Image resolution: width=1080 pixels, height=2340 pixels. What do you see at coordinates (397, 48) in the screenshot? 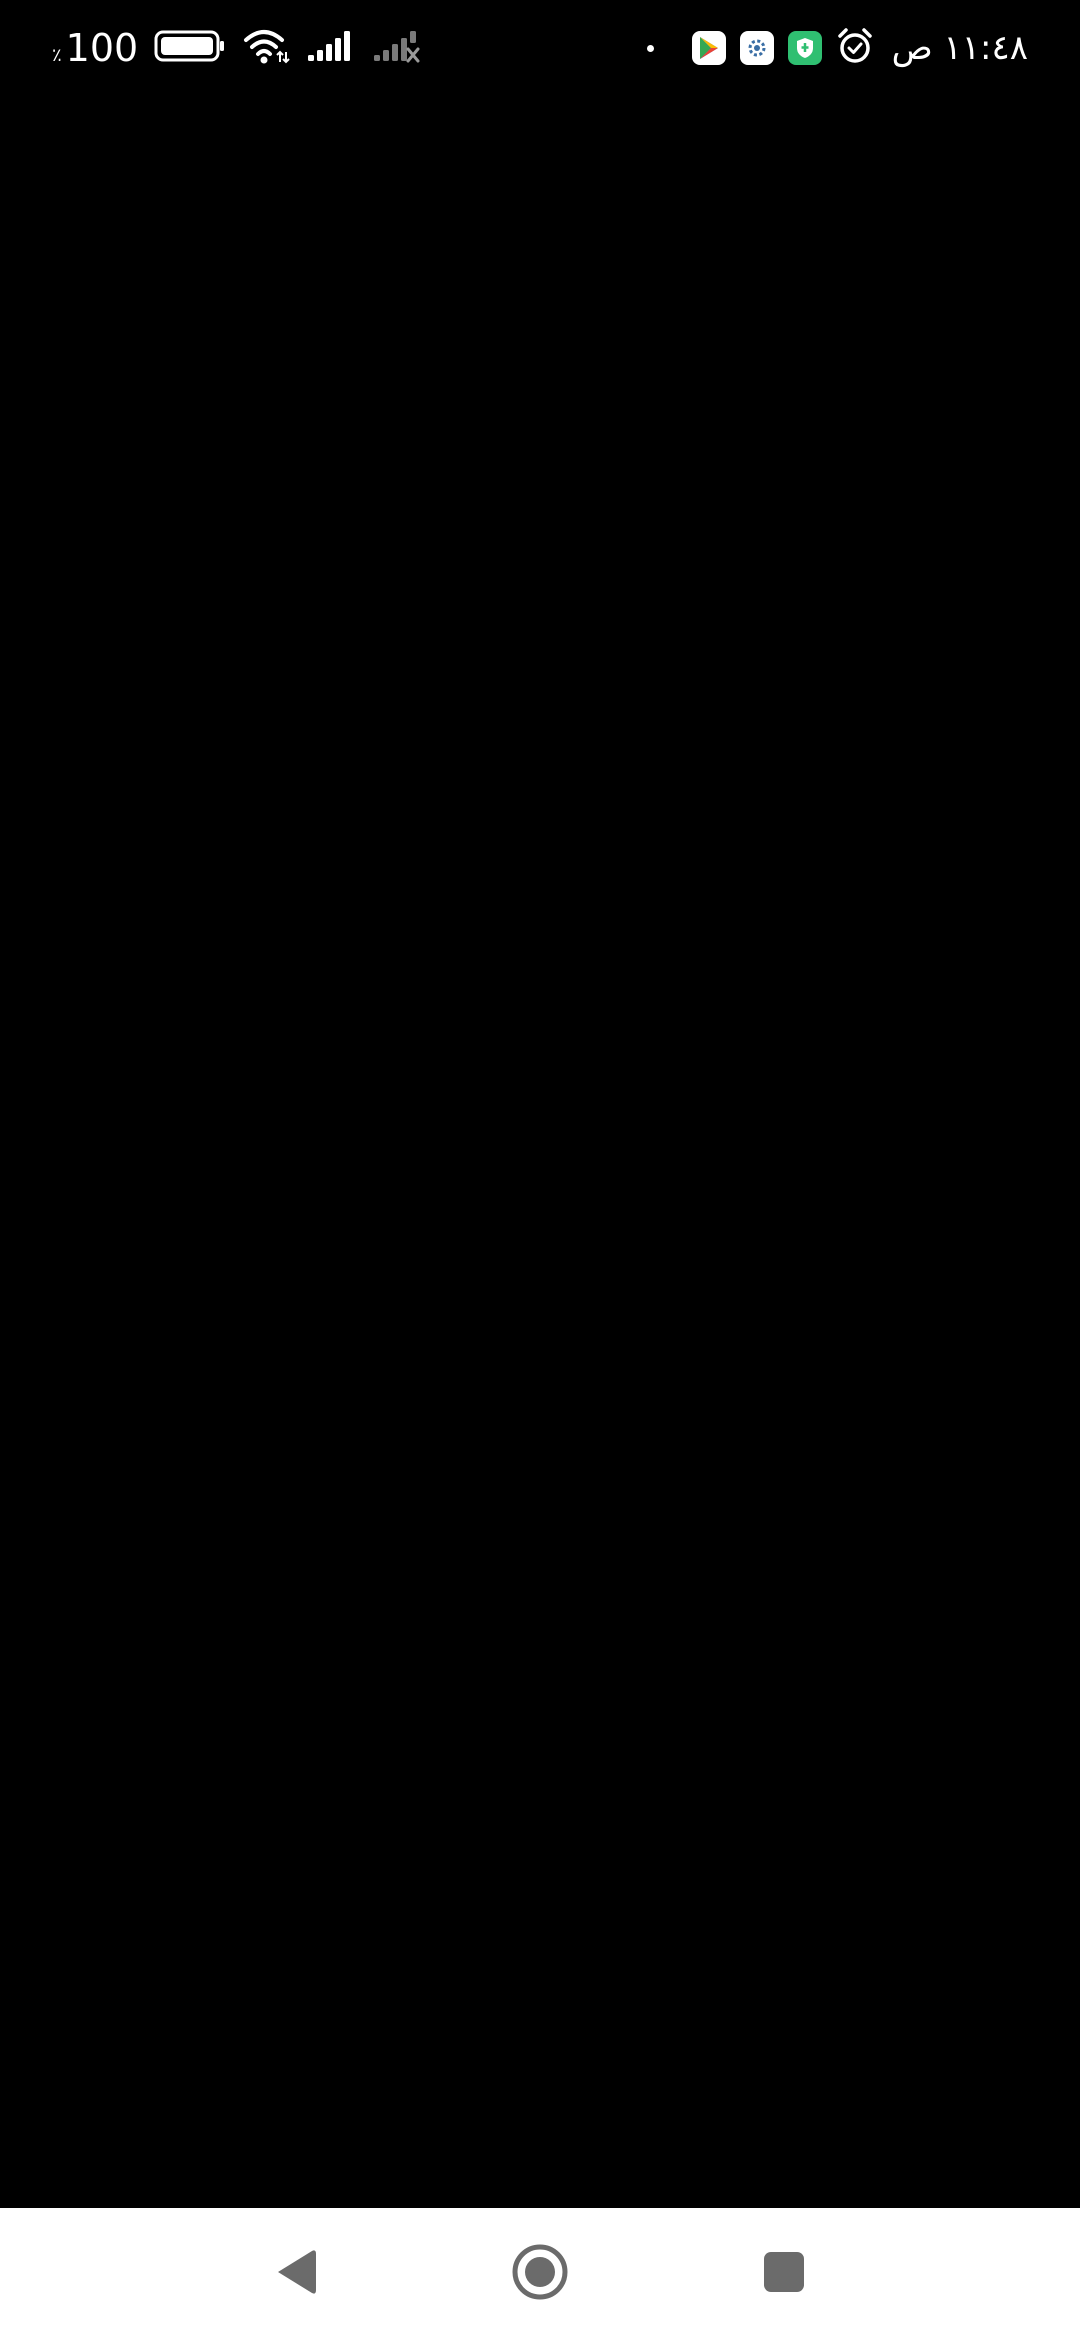
I see `cellular-signal-no-service-icon` at bounding box center [397, 48].